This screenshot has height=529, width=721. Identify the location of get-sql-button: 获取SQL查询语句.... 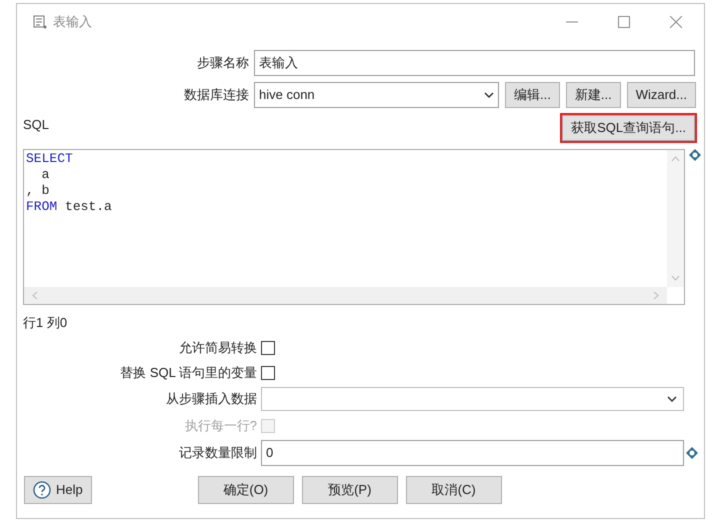
(628, 128).